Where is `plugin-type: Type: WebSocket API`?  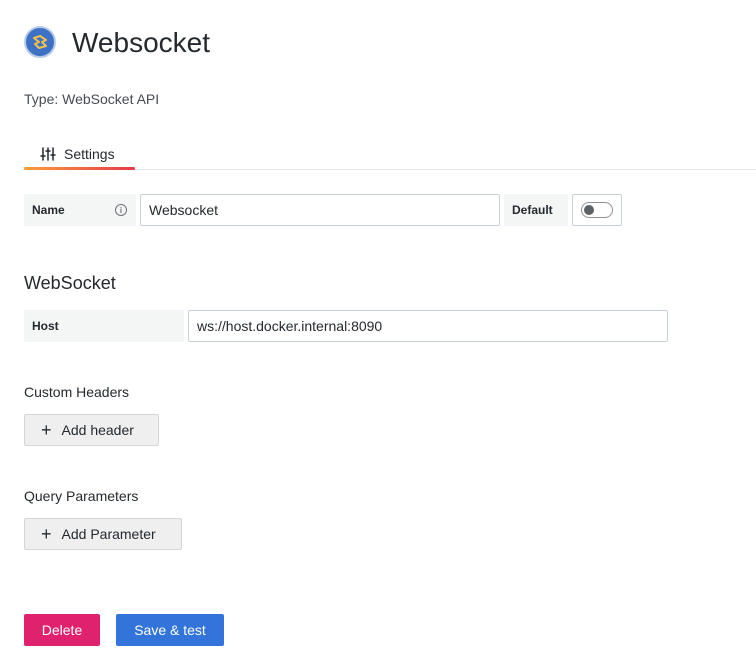 plugin-type: Type: WebSocket API is located at coordinates (92, 99).